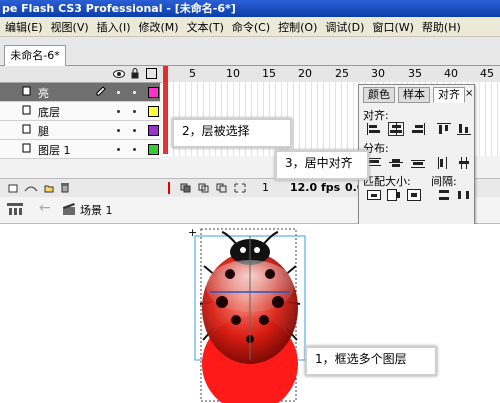  Describe the element at coordinates (151, 73) in the screenshot. I see `outline-icon` at that location.